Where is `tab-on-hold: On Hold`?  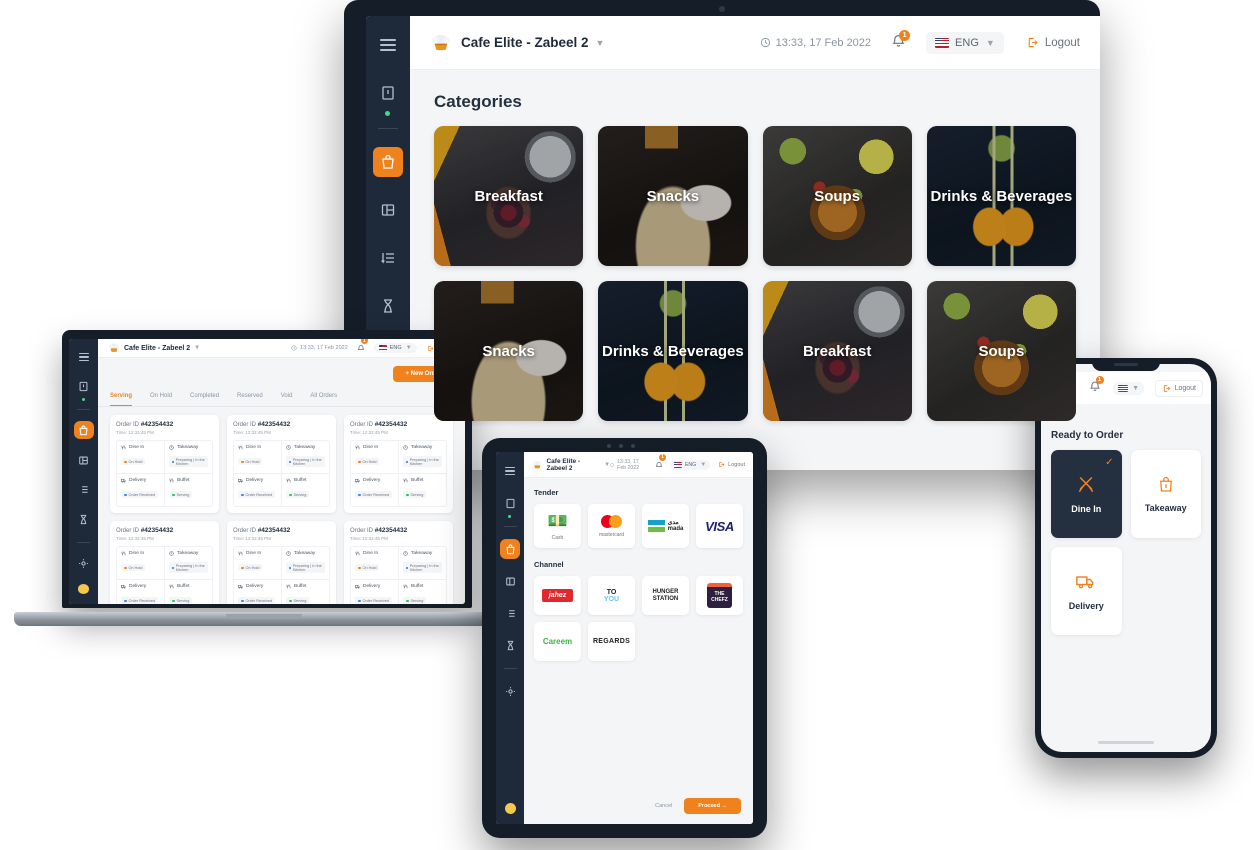 tab-on-hold: On Hold is located at coordinates (161, 397).